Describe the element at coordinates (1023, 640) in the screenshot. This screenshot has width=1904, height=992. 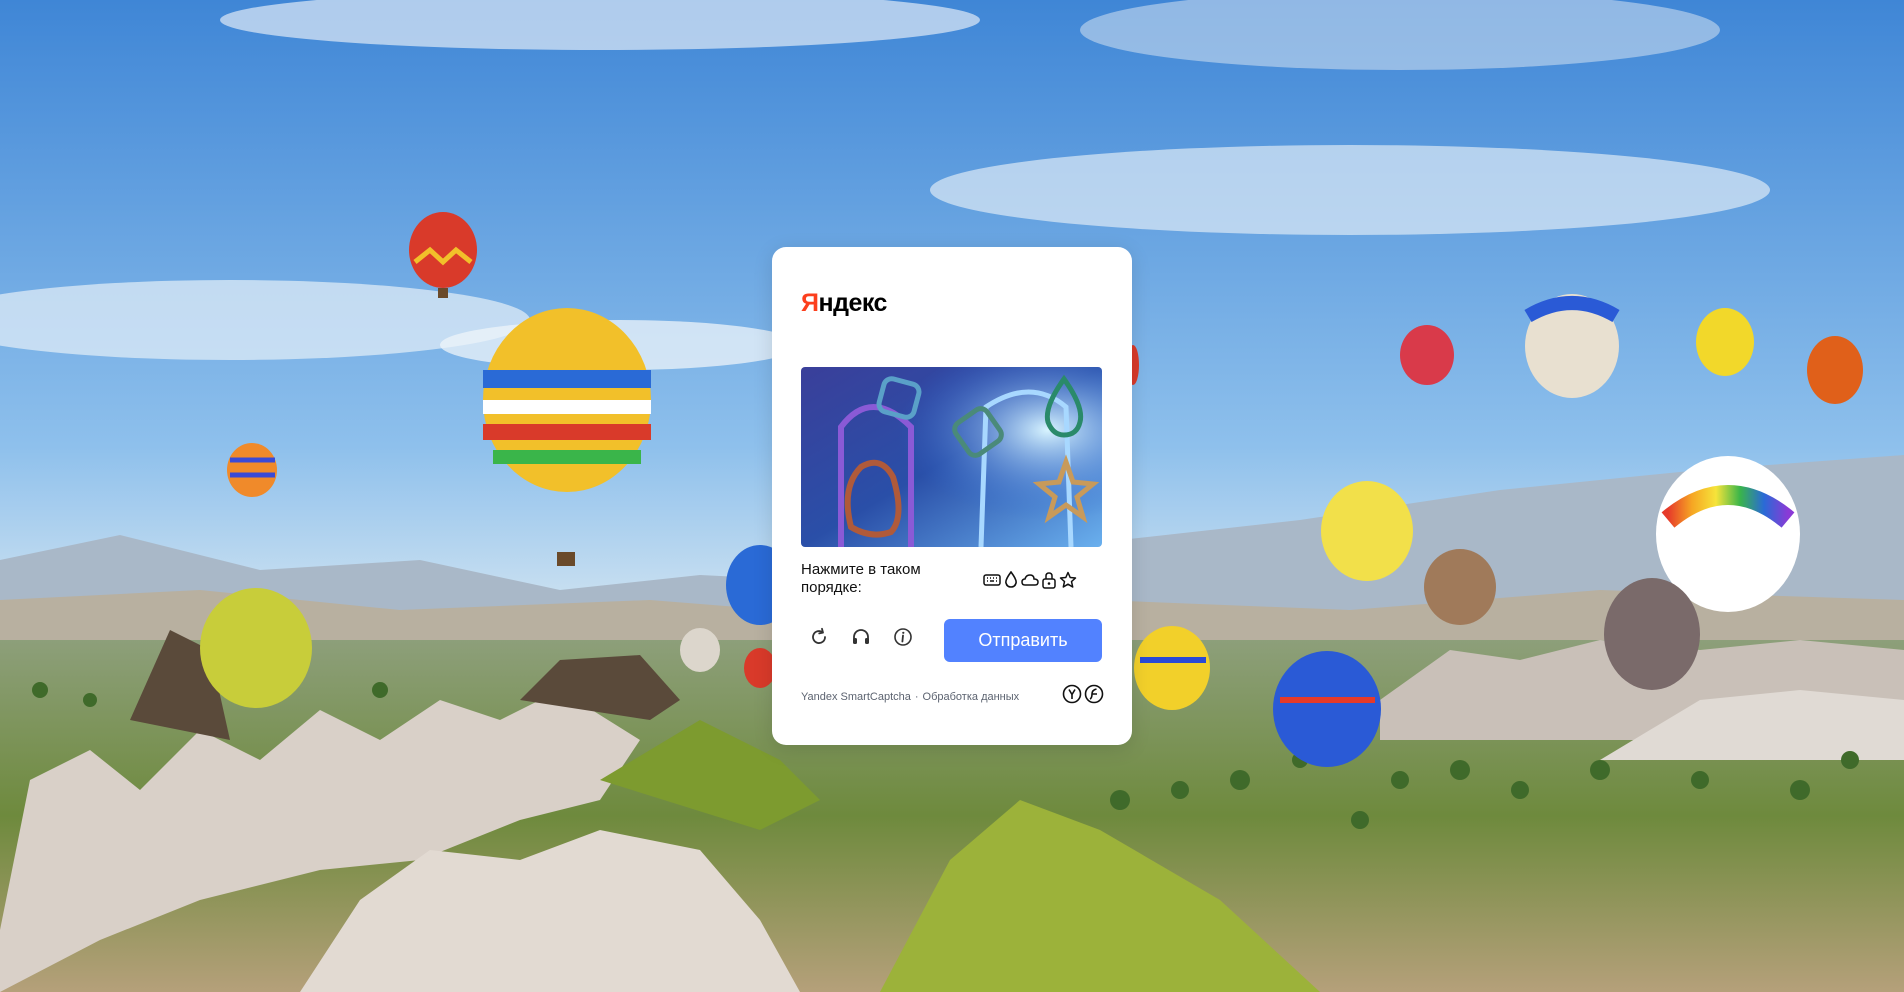
I see `submit-button: Отправить` at that location.